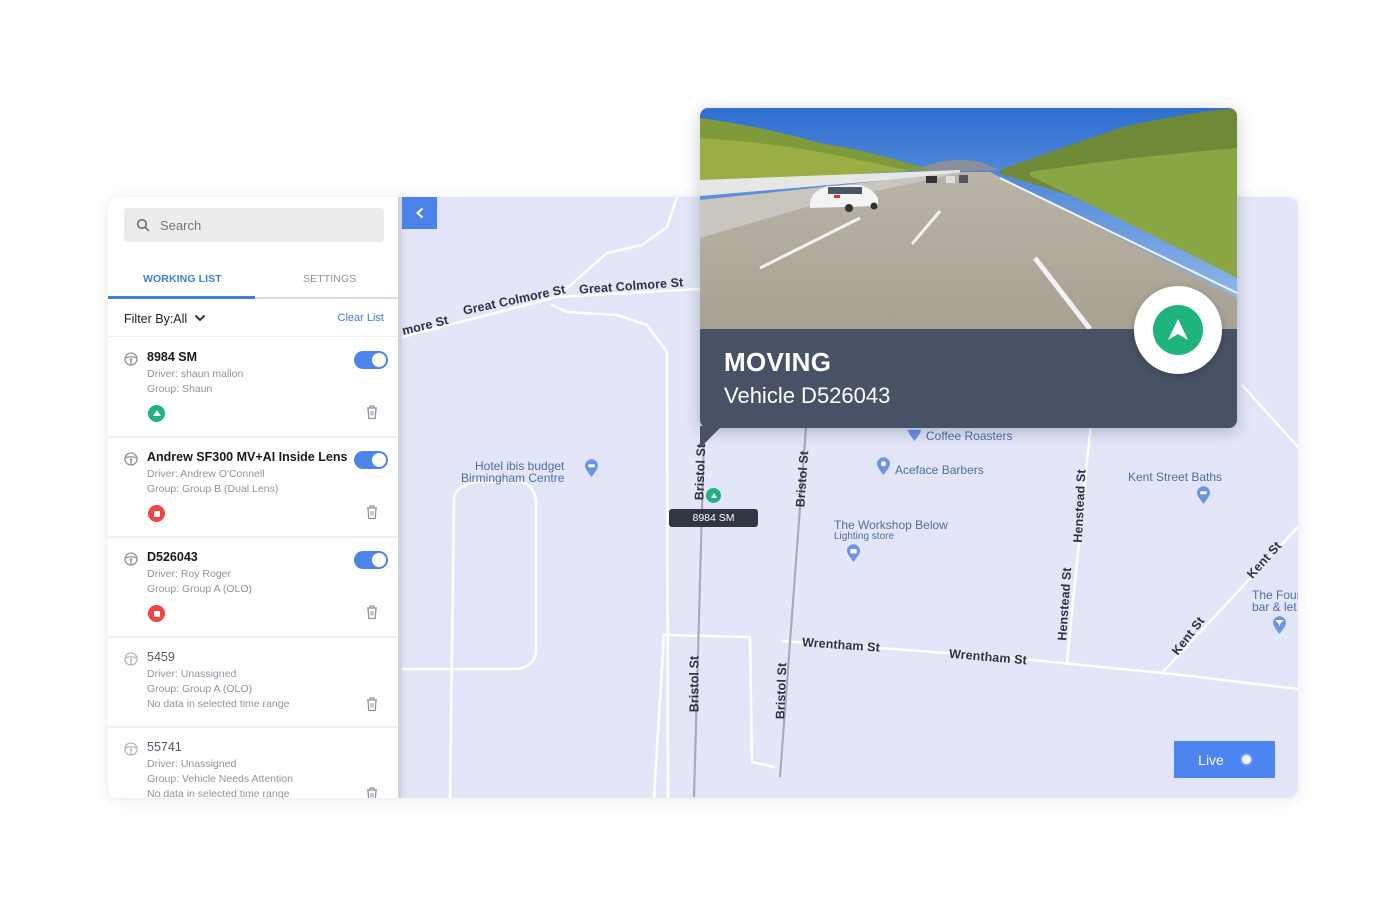  What do you see at coordinates (172, 357) in the screenshot?
I see `vehicle-name: 8984 SM` at bounding box center [172, 357].